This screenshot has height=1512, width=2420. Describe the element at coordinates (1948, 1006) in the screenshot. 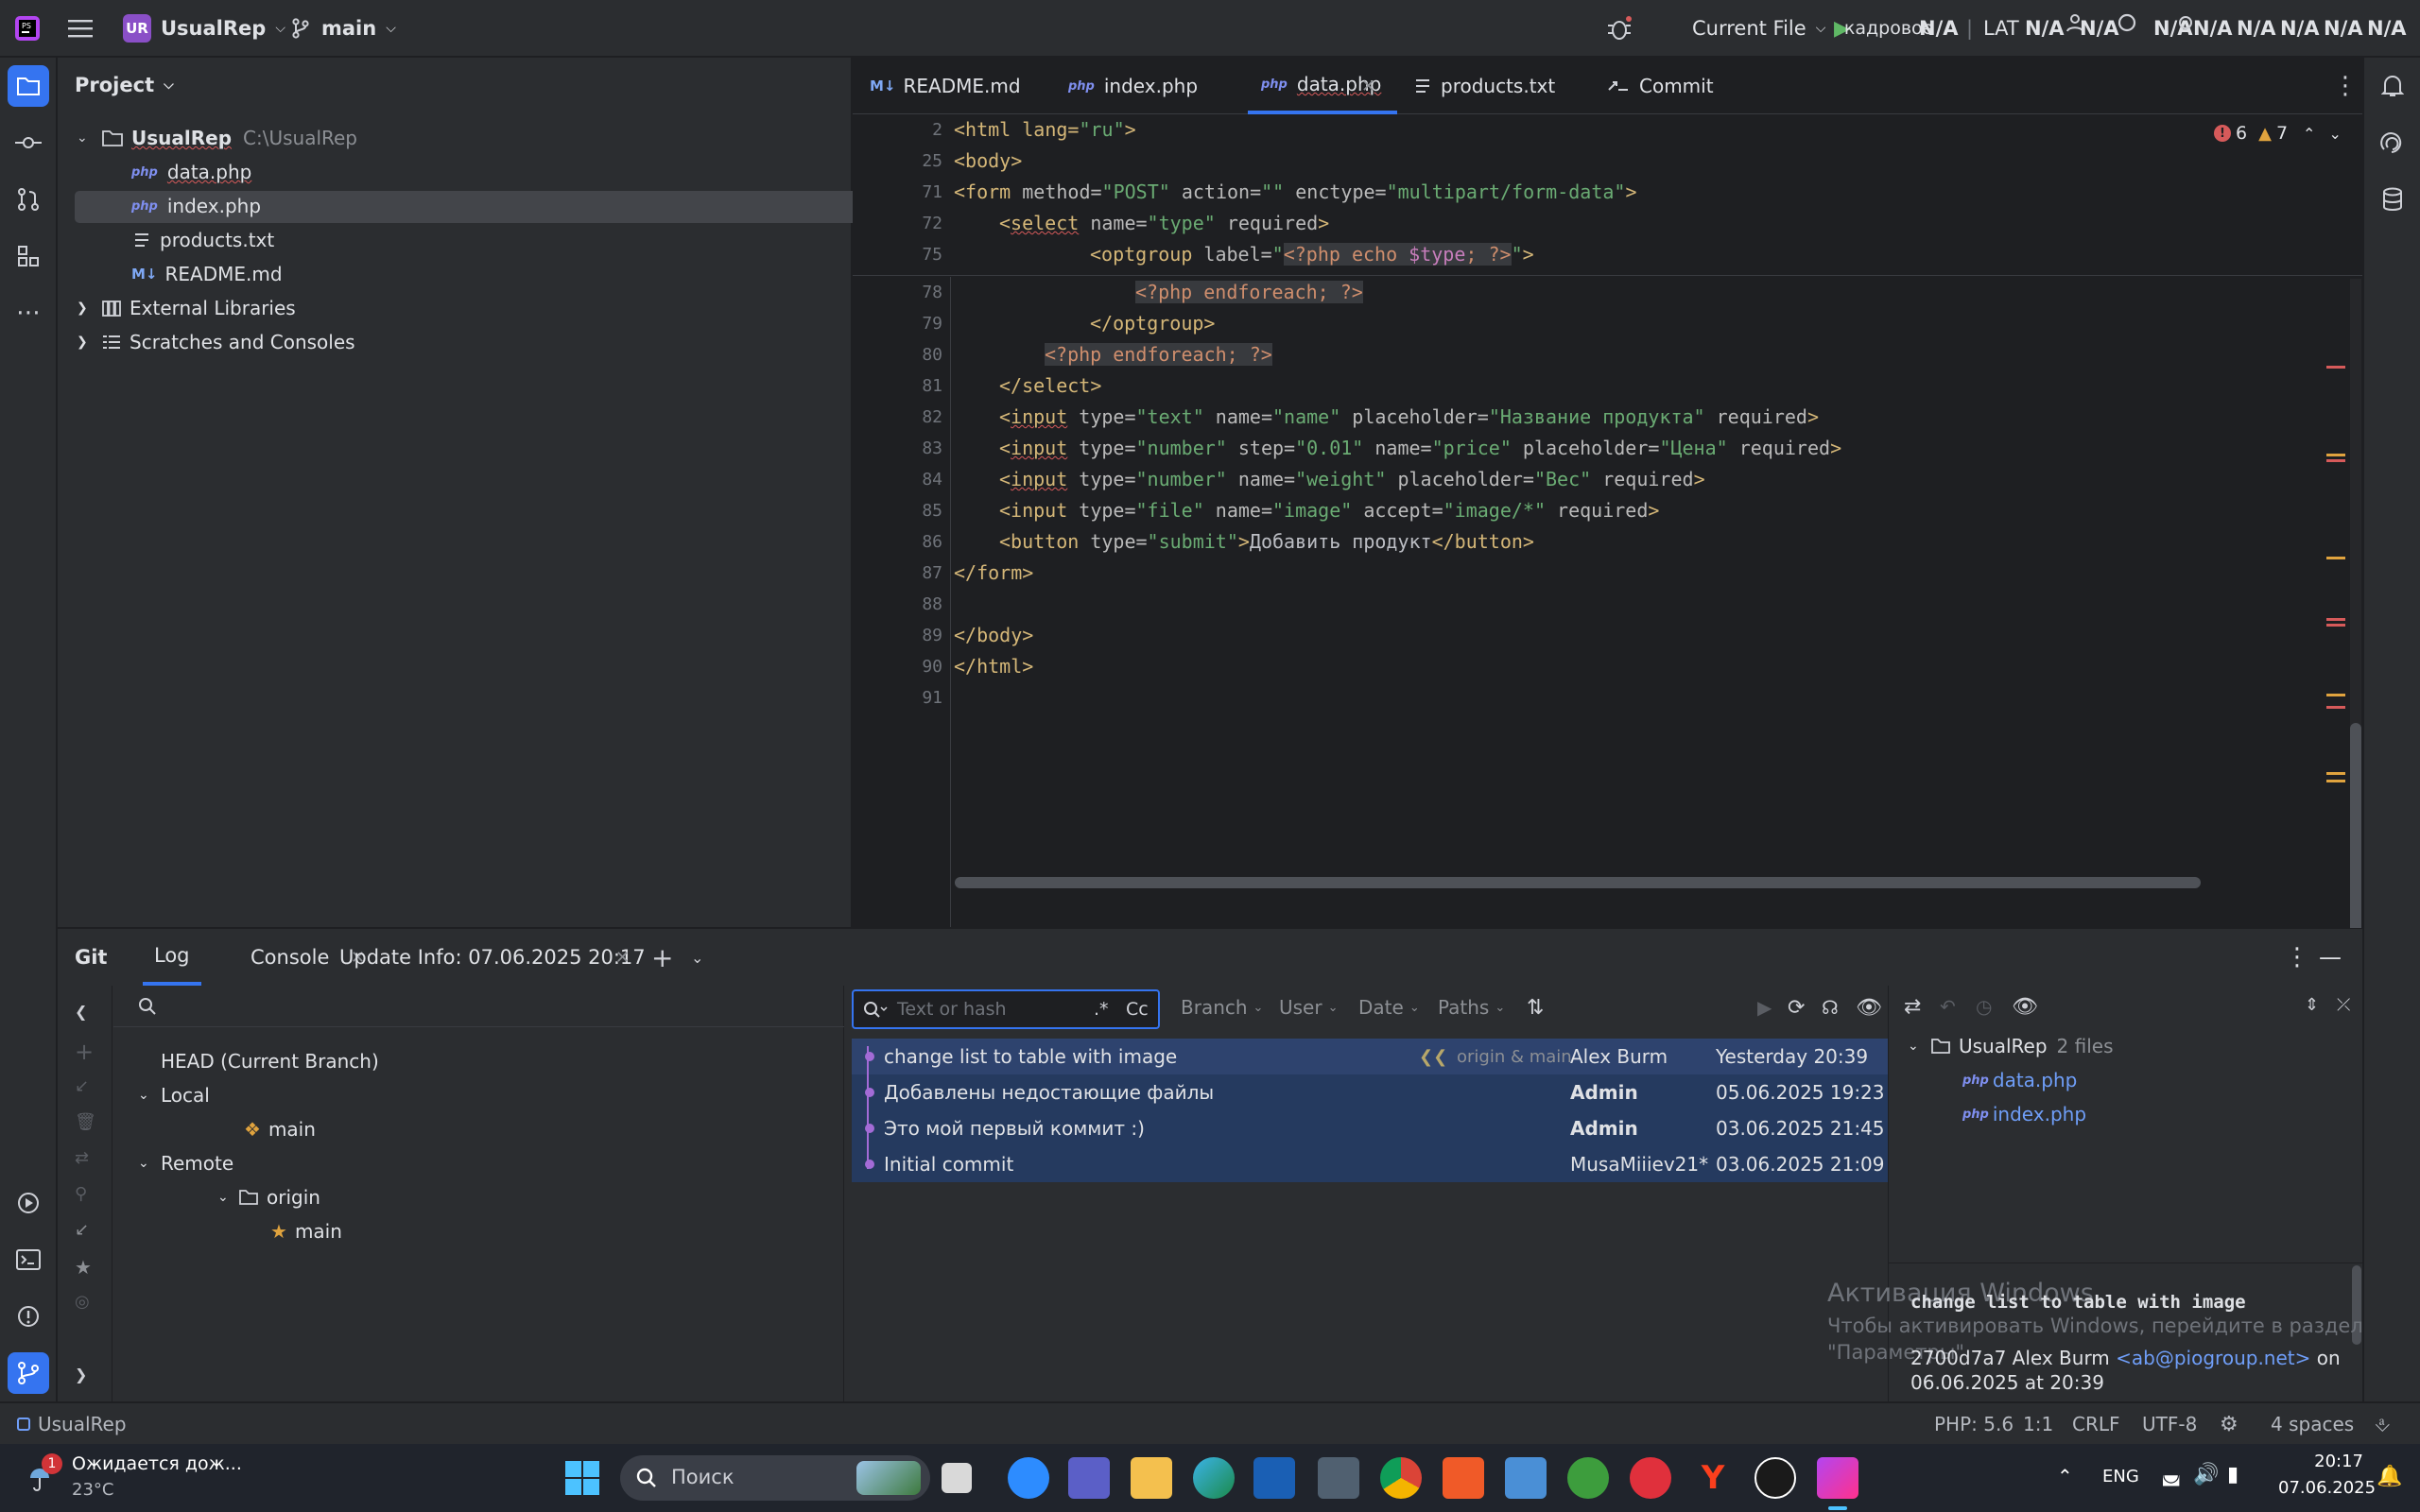

I see `revert-icon: ↶` at that location.